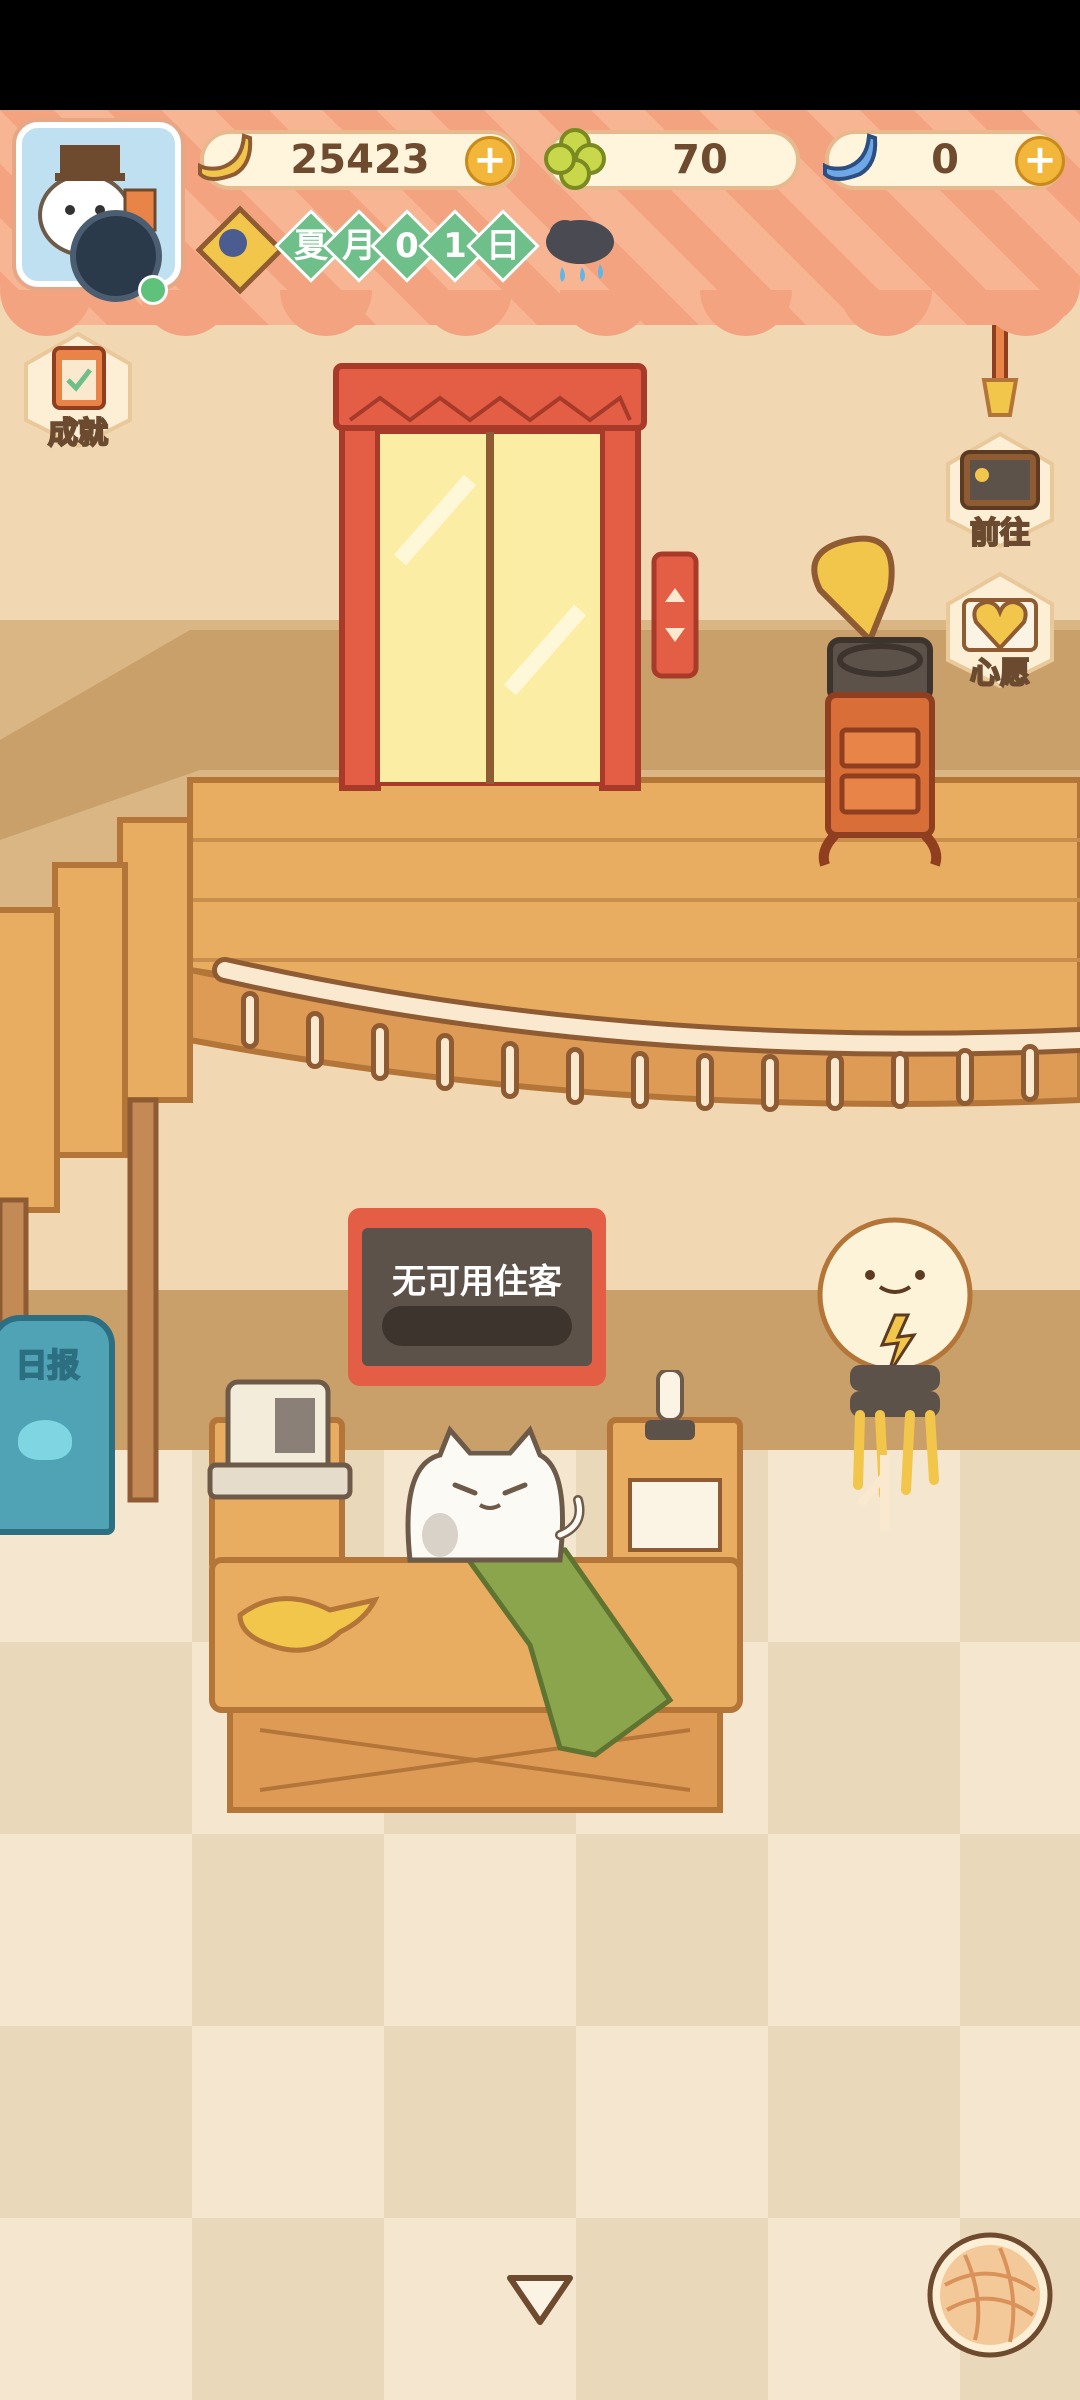 Image resolution: width=1080 pixels, height=2400 pixels. What do you see at coordinates (700, 160) in the screenshot?
I see `clover-count: 70` at bounding box center [700, 160].